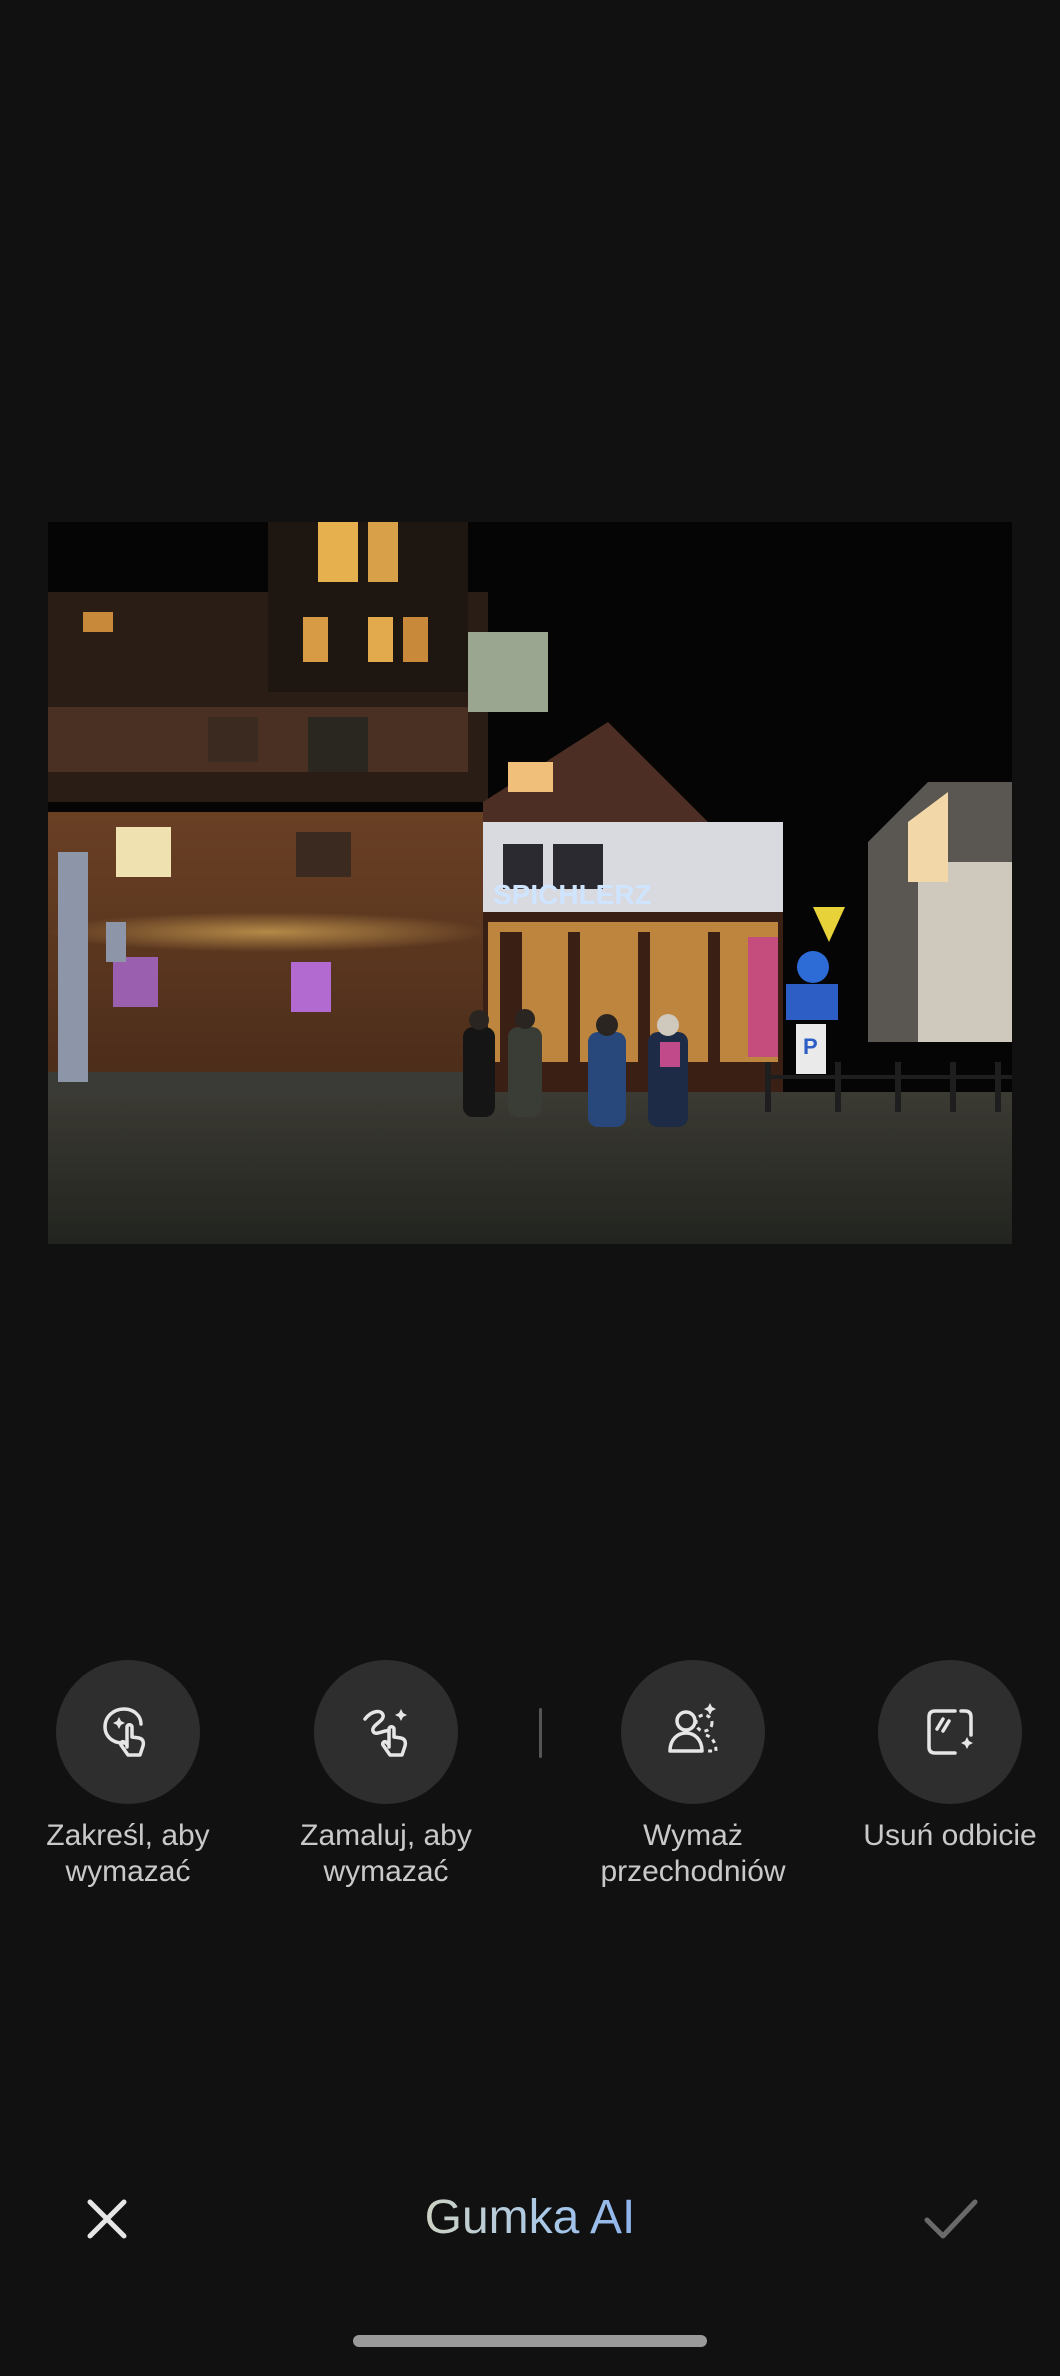 This screenshot has width=1060, height=2376. I want to click on tool-paint-to-erase: Zamaluj, aby wymazać, so click(386, 1775).